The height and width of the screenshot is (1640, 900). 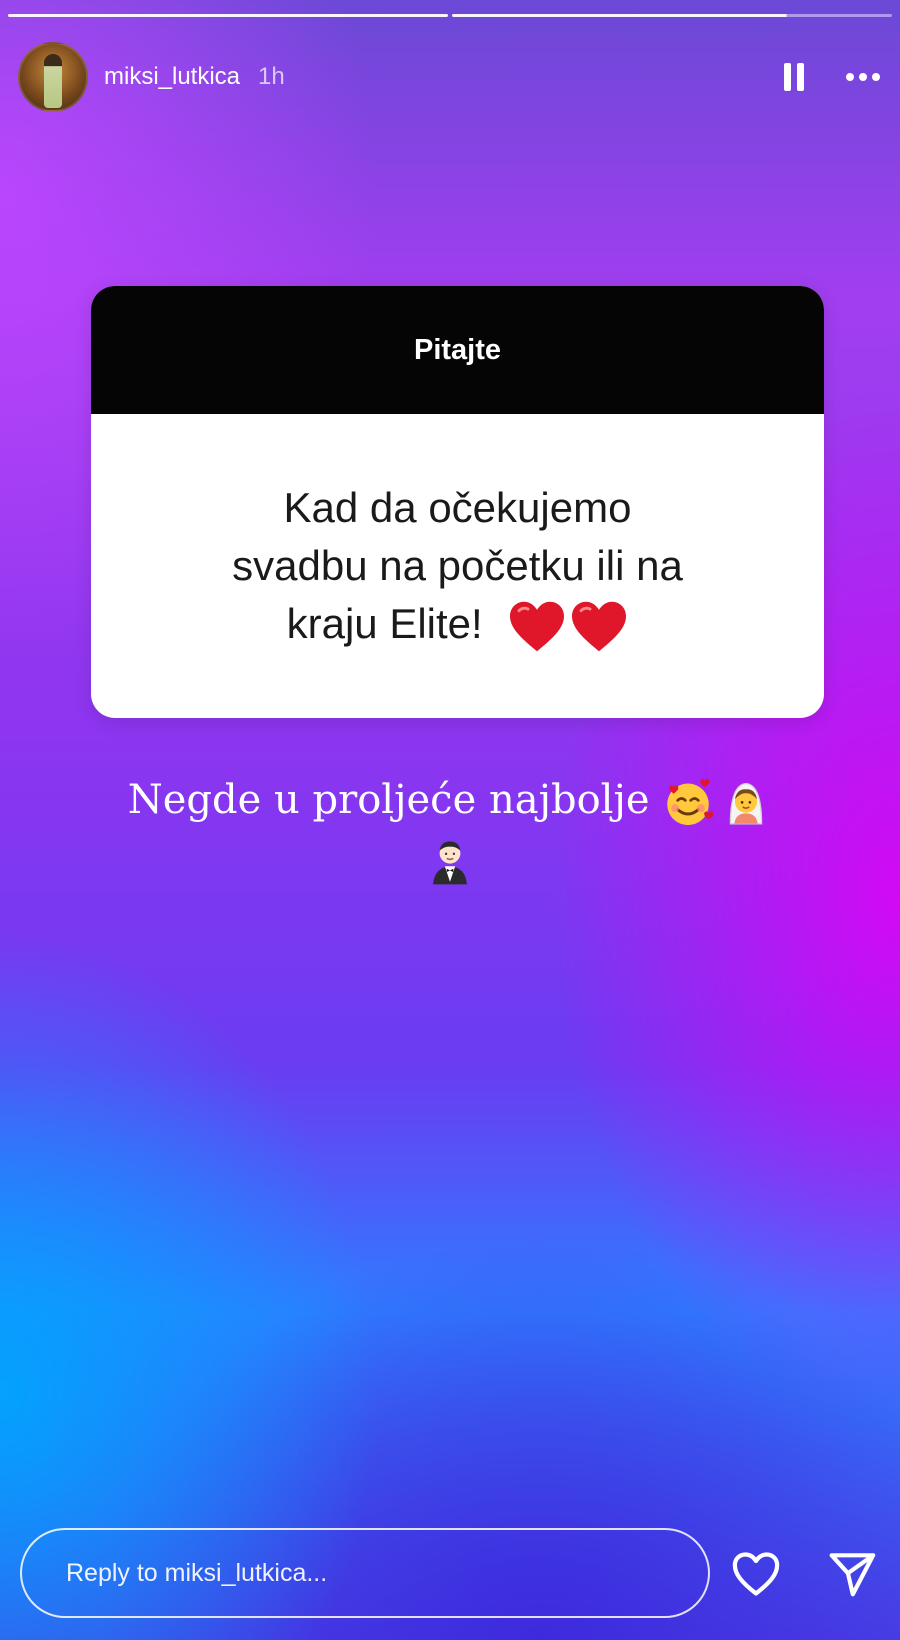 What do you see at coordinates (672, 15) in the screenshot?
I see `progress-segment-current` at bounding box center [672, 15].